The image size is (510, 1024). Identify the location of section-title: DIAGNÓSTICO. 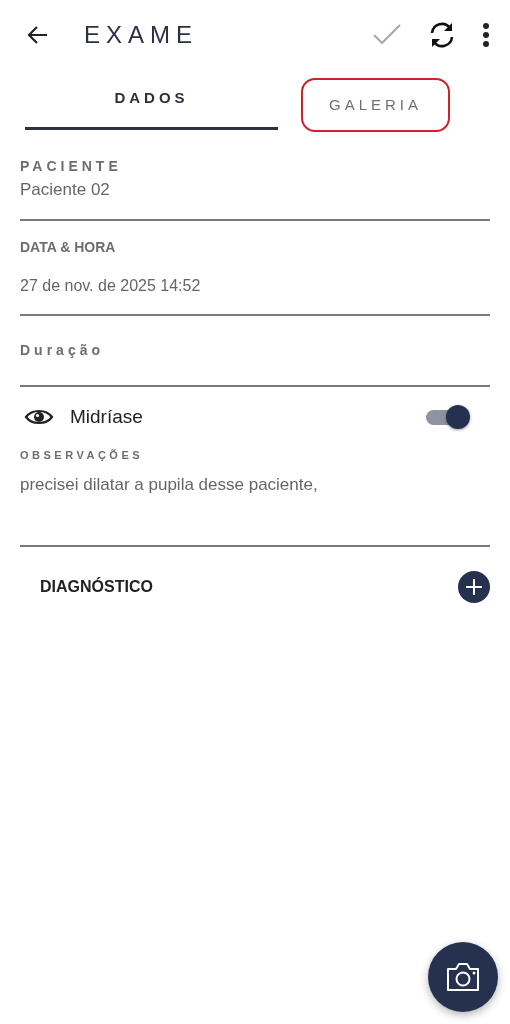
(96, 586).